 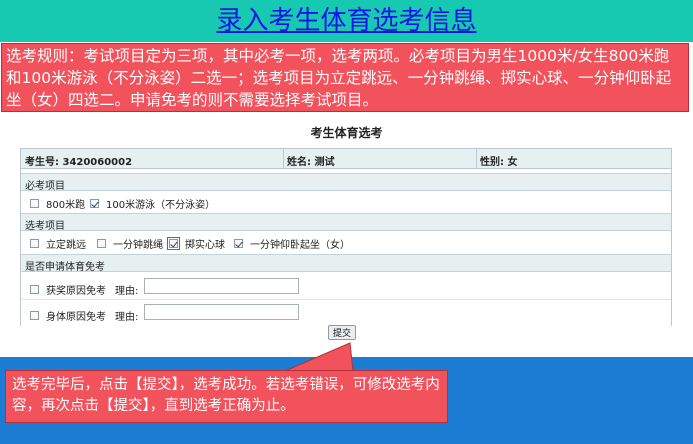 I want to click on callout-pointer-shape, so click(x=319, y=357).